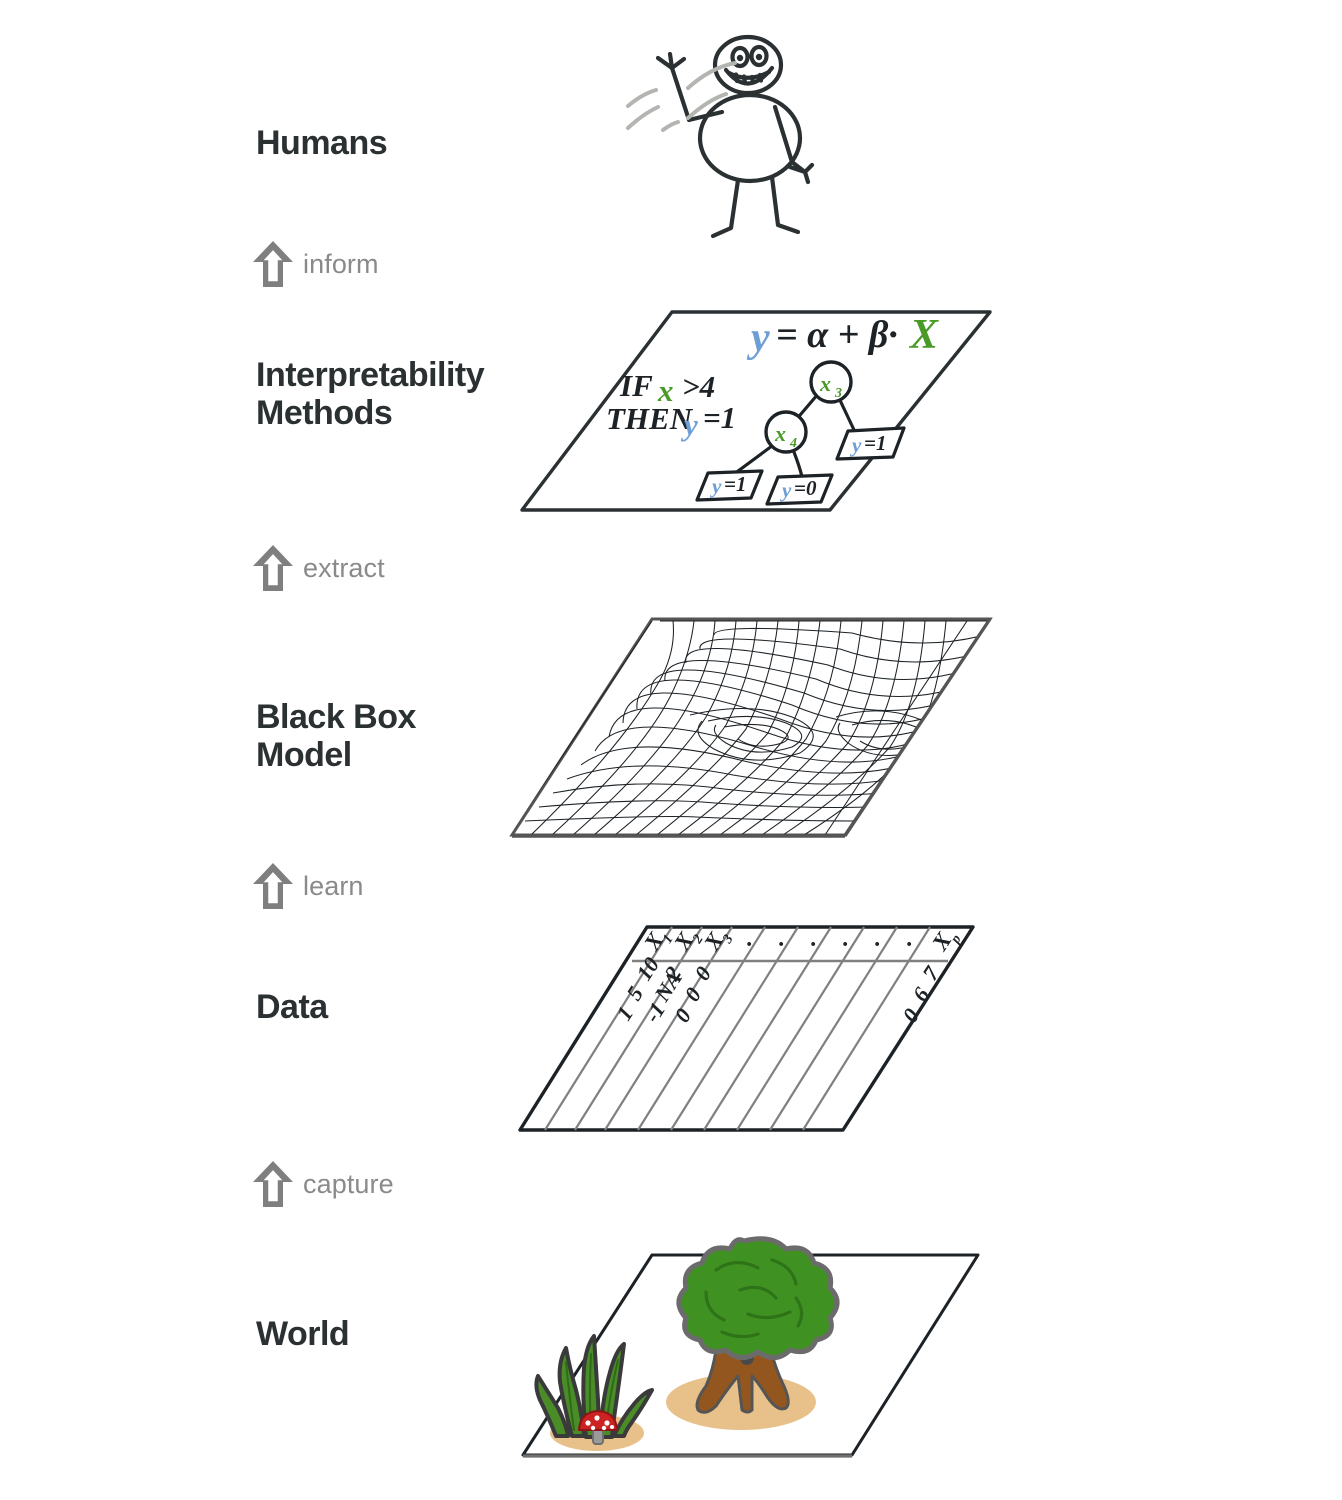 The image size is (1342, 1500). I want to click on relation-label-inform: inform, so click(341, 263).